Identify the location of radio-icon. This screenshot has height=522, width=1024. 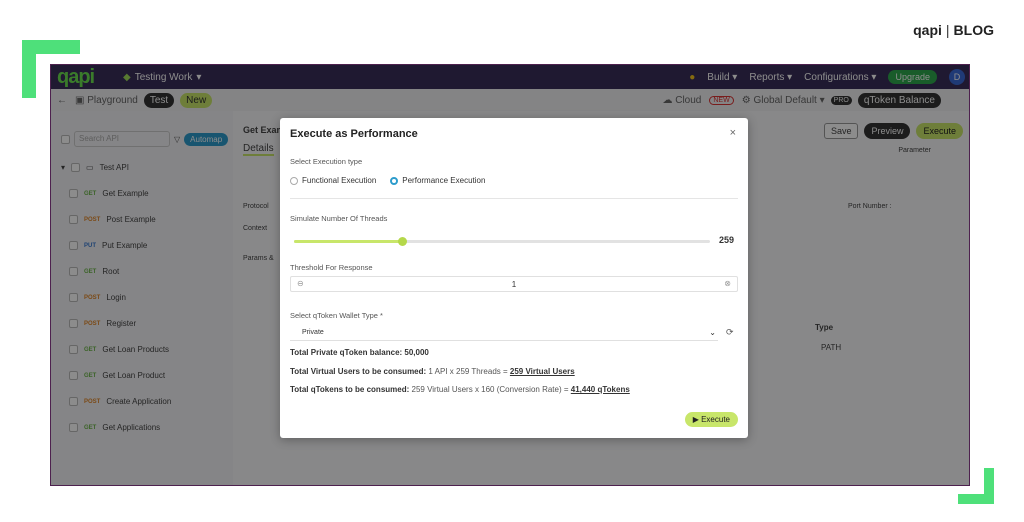
(294, 180).